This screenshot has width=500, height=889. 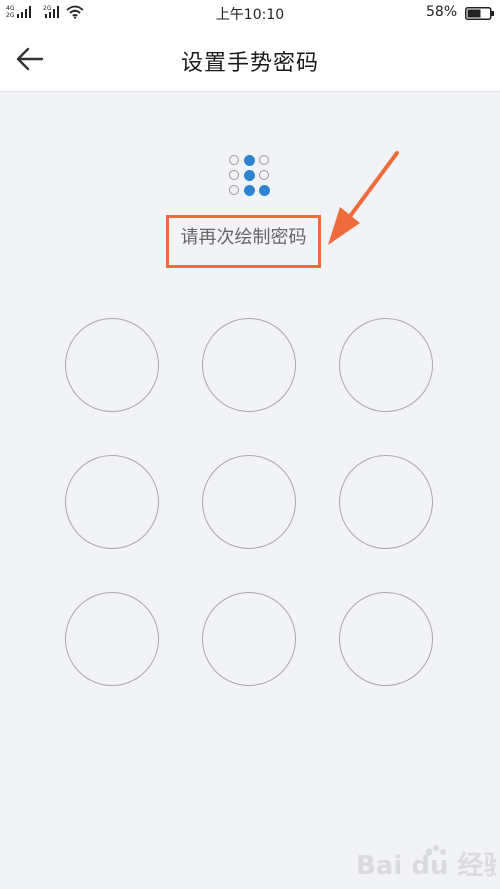 I want to click on app-header: 设置手势密码, so click(x=250, y=59).